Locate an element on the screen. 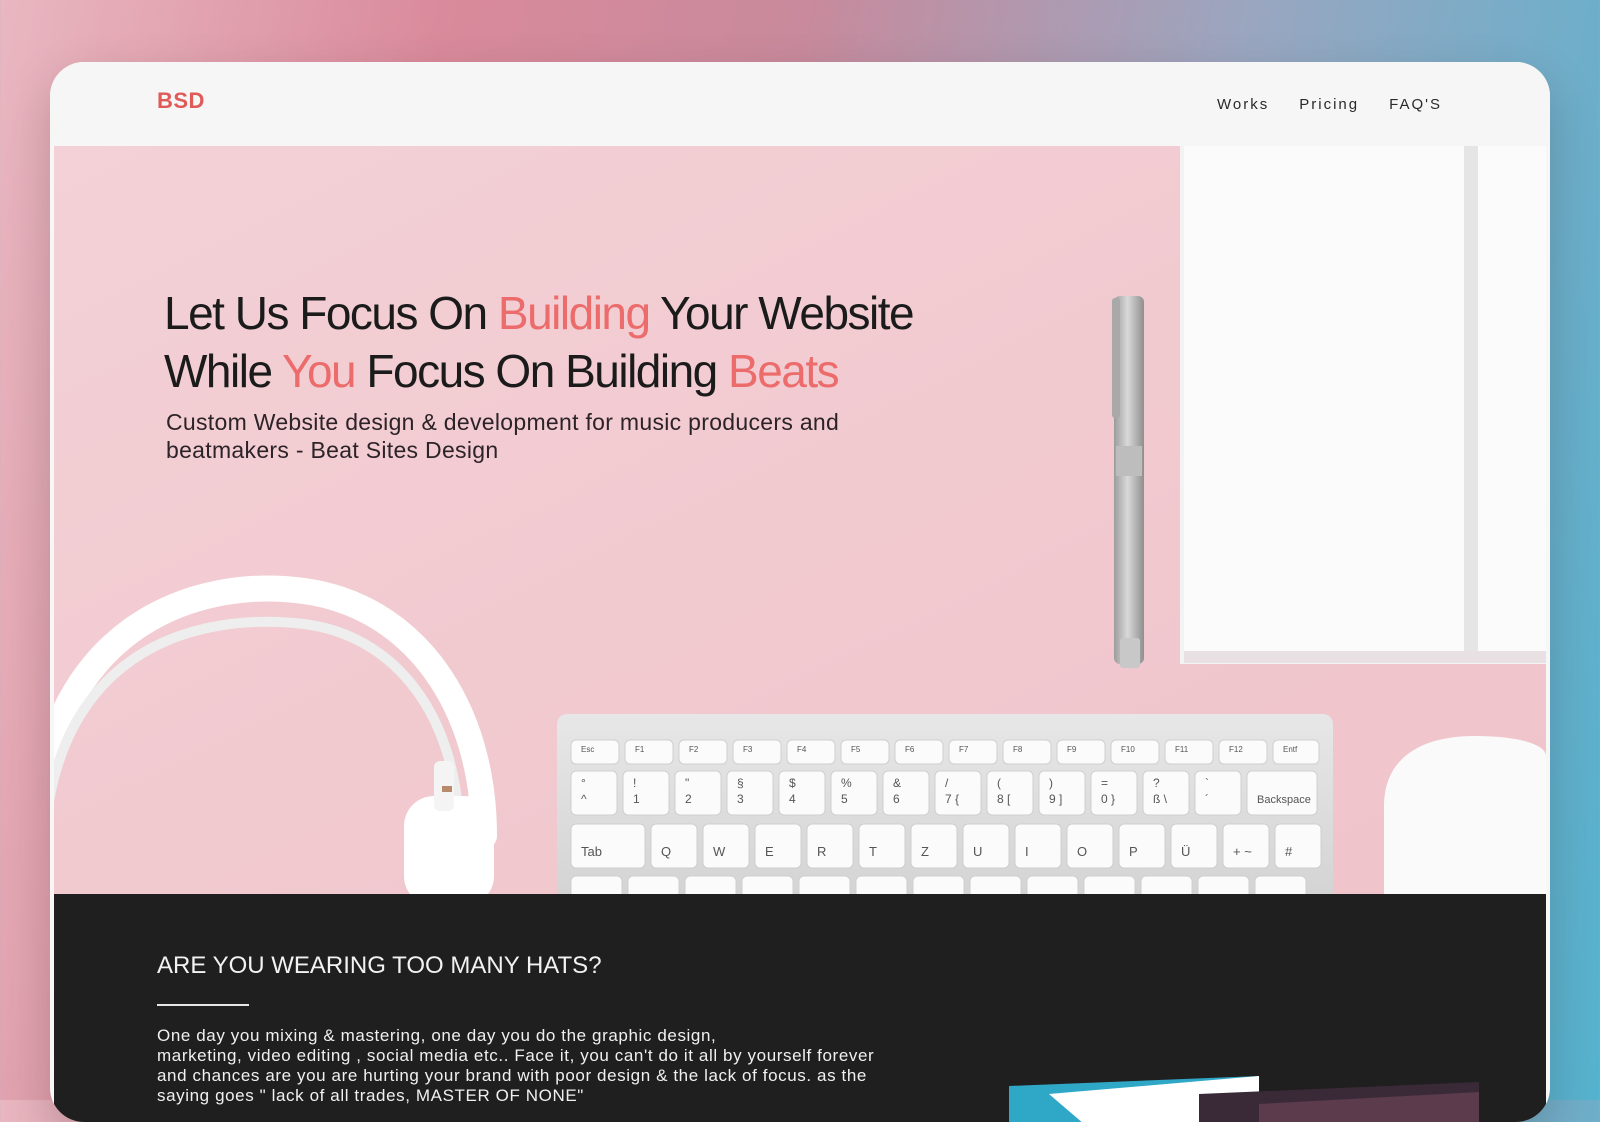 The height and width of the screenshot is (1122, 1600). key-f6: F6 is located at coordinates (919, 752).